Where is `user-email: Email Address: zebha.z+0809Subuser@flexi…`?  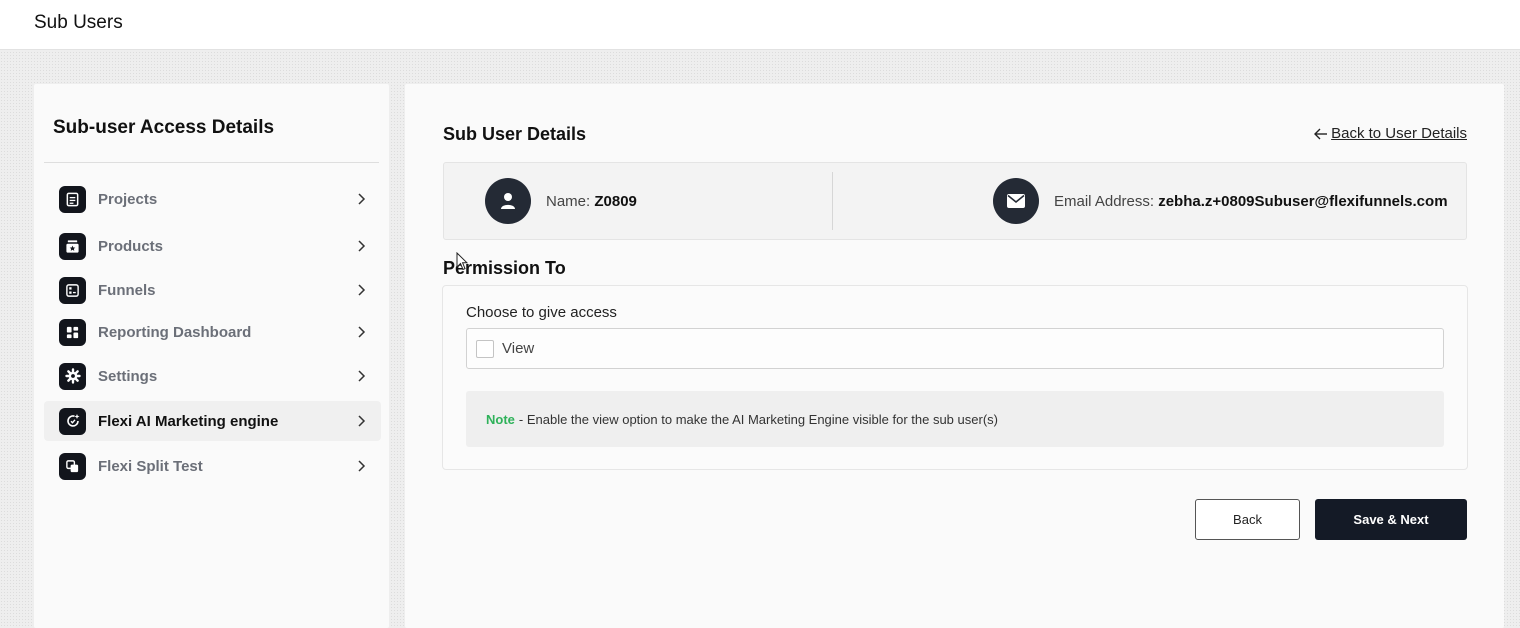
user-email: Email Address: zebha.z+0809Subuser@flexi… is located at coordinates (1251, 201).